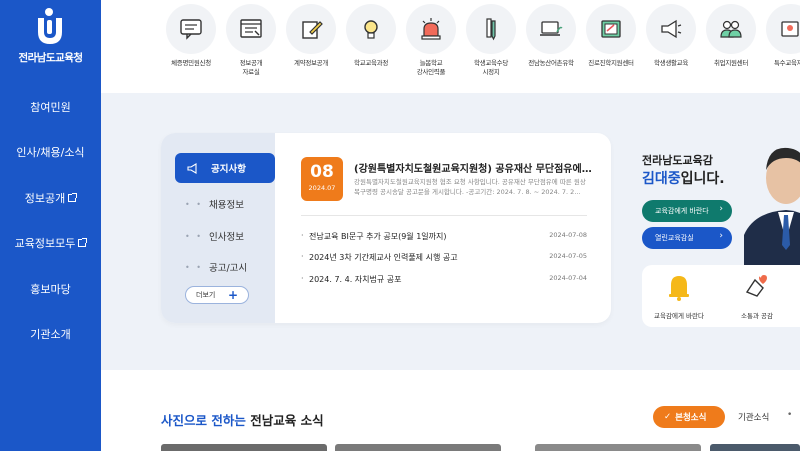 The image size is (800, 451). I want to click on sidebar-item-info-disclosure: 정보공개, so click(50, 198).